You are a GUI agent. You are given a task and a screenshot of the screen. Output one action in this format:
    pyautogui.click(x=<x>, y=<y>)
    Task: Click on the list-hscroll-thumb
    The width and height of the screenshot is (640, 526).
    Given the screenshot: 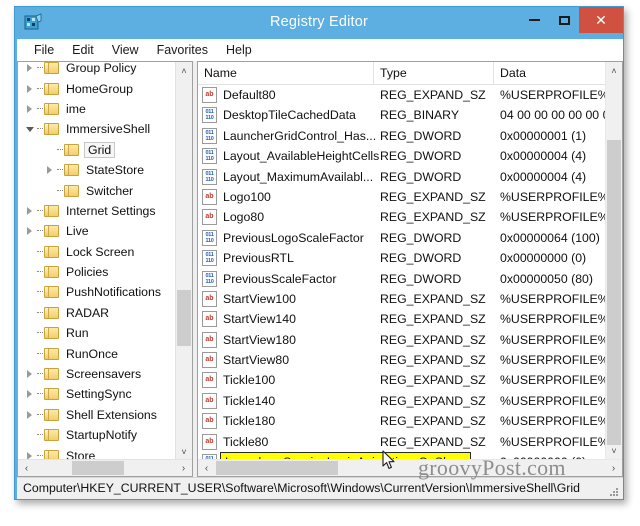 What is the action you would take?
    pyautogui.click(x=277, y=468)
    